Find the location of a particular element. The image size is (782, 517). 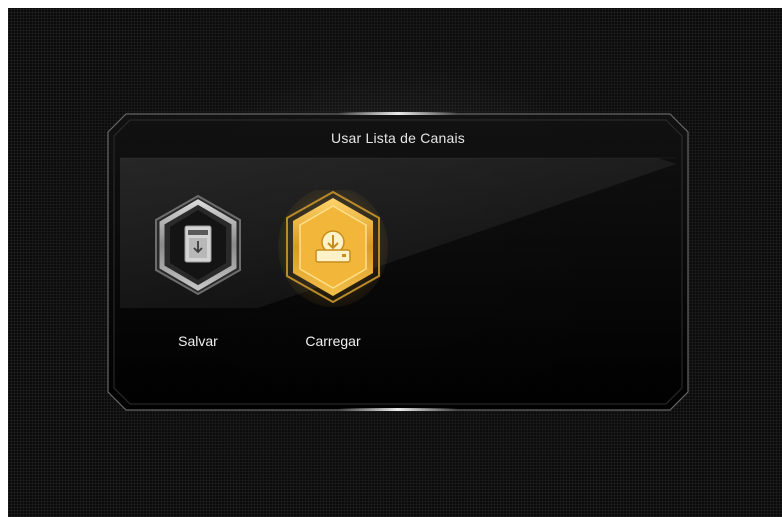

save-option-label: Salvar is located at coordinates (198, 341).